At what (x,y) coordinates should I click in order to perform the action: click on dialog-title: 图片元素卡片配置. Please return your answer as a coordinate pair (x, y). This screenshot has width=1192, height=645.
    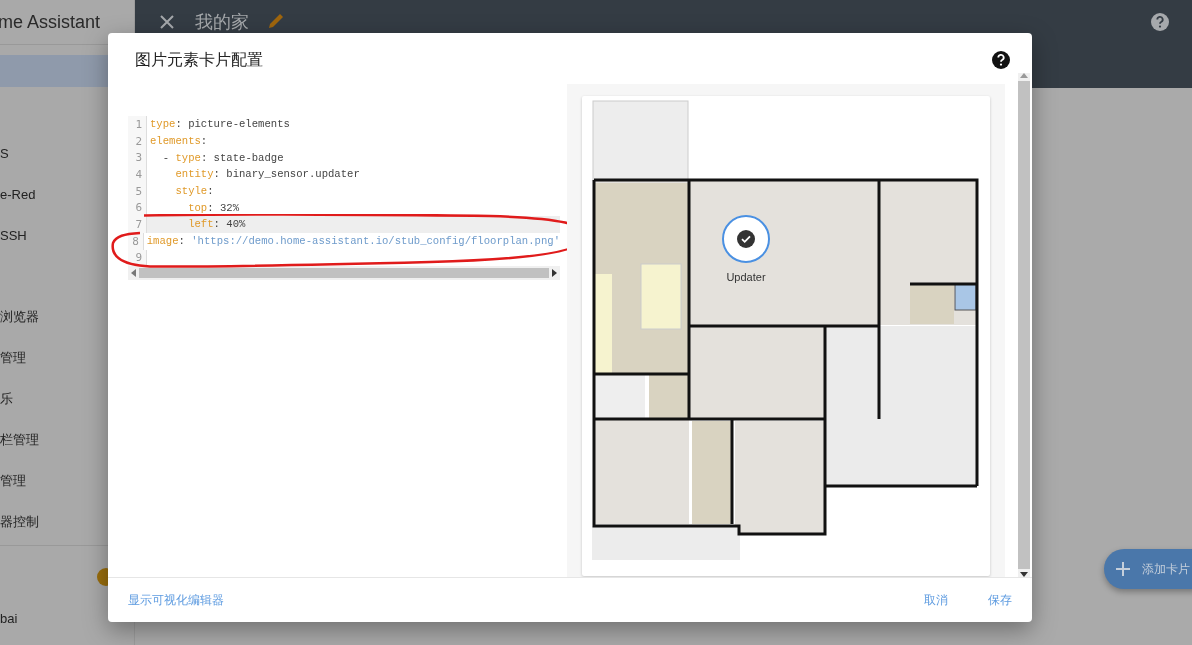
    Looking at the image, I should click on (199, 59).